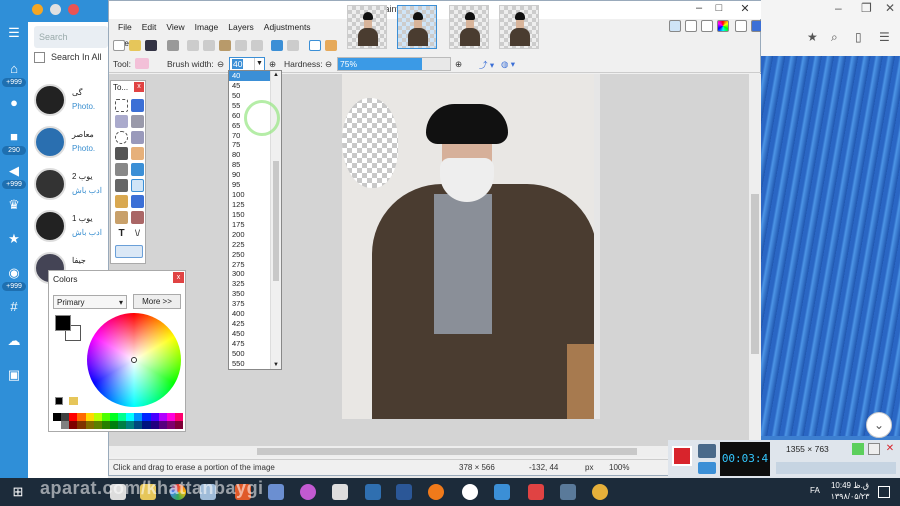 Image resolution: width=900 pixels, height=506 pixels. What do you see at coordinates (137, 233) in the screenshot?
I see `line-curve-tool-icon: \/` at bounding box center [137, 233].